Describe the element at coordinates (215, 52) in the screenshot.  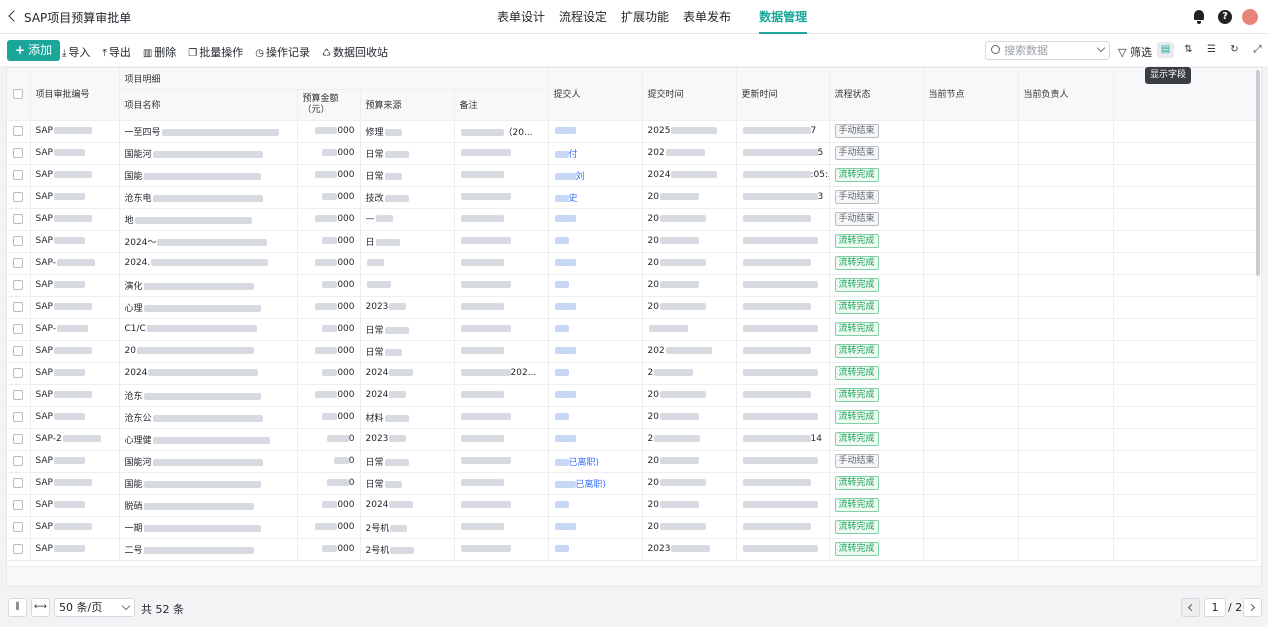
I see `batch-button: ❐ 批量操作` at that location.